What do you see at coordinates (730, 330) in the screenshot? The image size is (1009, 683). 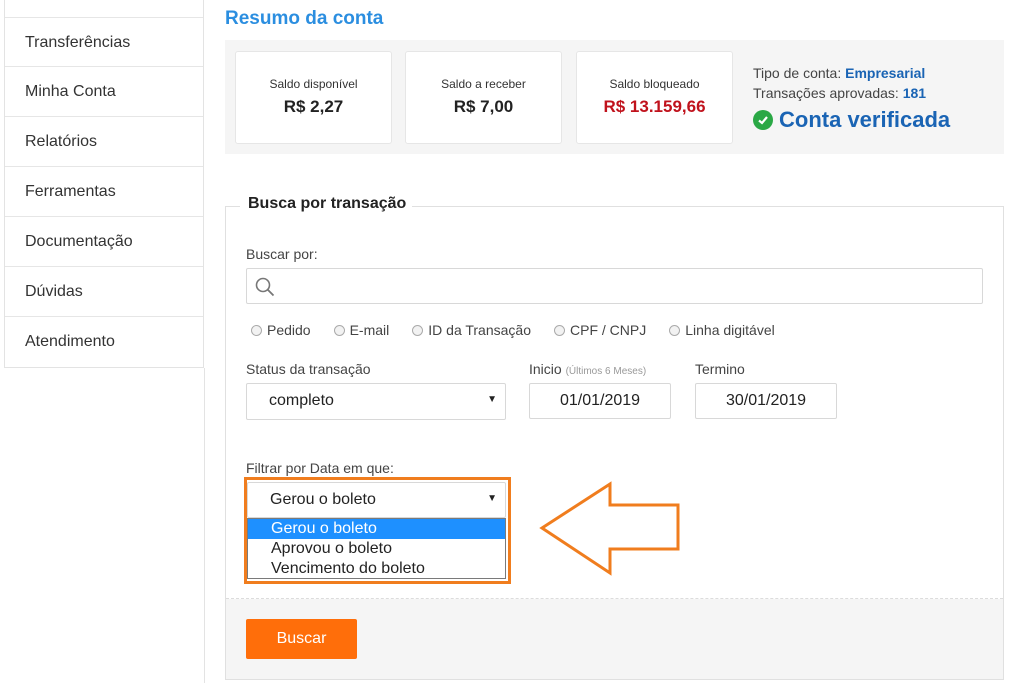 I see `radio-label: Linha digitável` at bounding box center [730, 330].